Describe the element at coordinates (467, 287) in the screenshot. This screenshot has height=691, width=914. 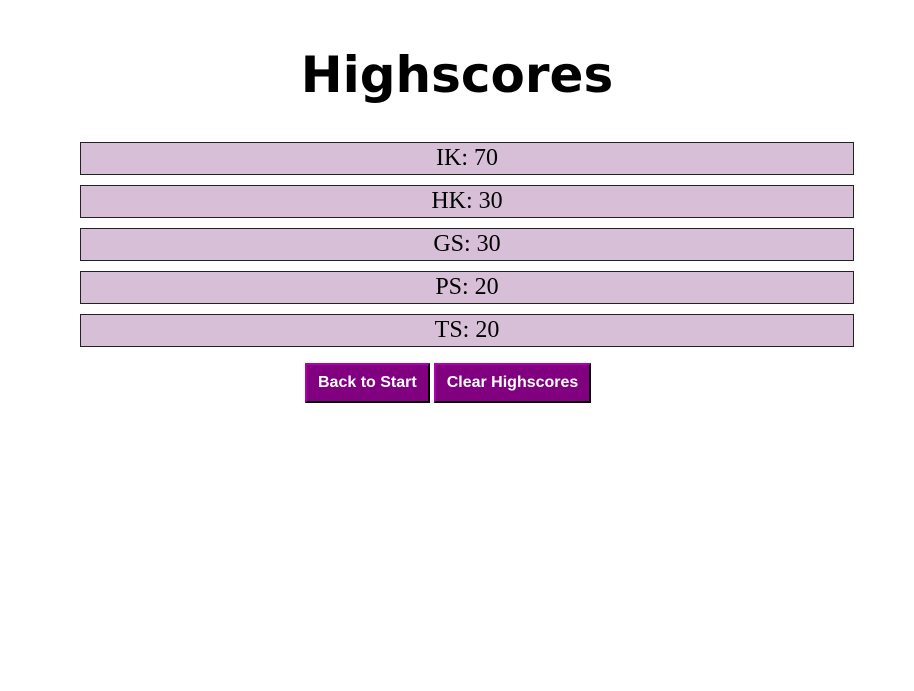
I see `highscore-entry: PS: 20` at that location.